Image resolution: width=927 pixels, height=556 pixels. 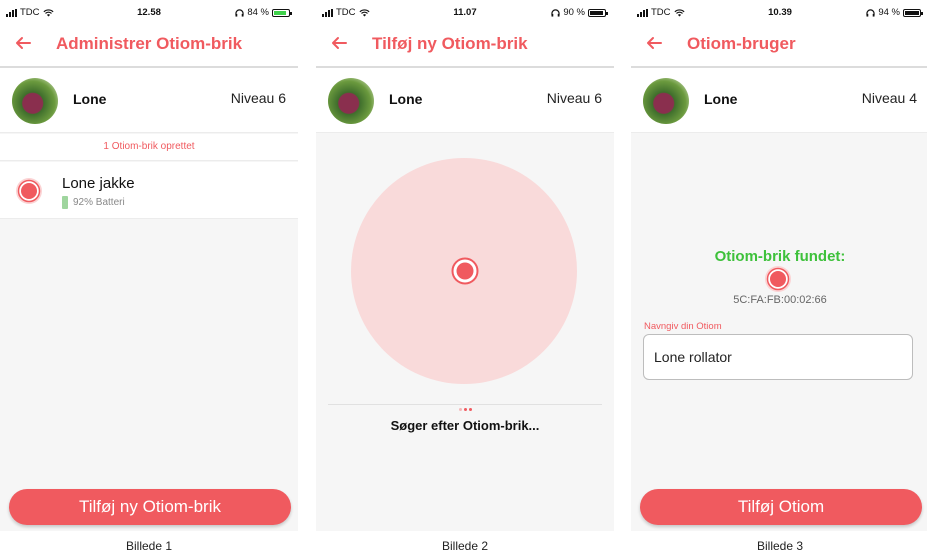 What do you see at coordinates (781, 507) in the screenshot?
I see `add-otiom-button: Tilføj Otiom` at bounding box center [781, 507].